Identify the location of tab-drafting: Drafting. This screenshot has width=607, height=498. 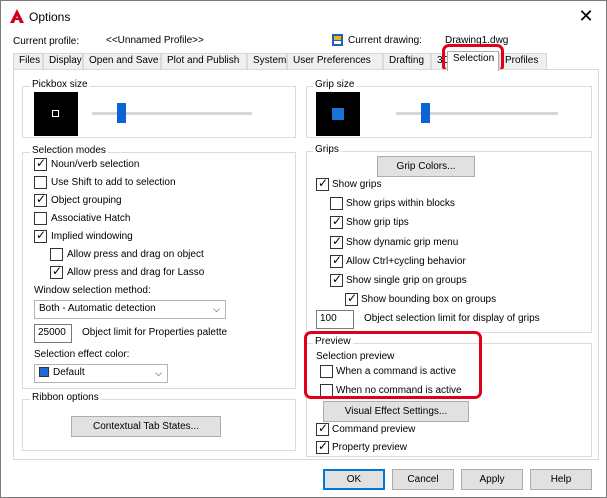
(407, 61).